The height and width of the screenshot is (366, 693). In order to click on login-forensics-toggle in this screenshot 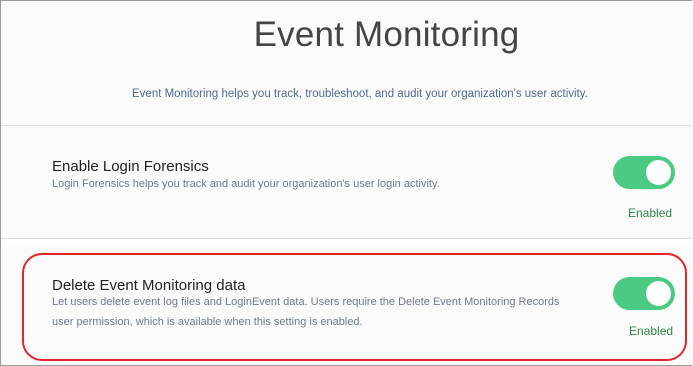, I will do `click(644, 172)`.